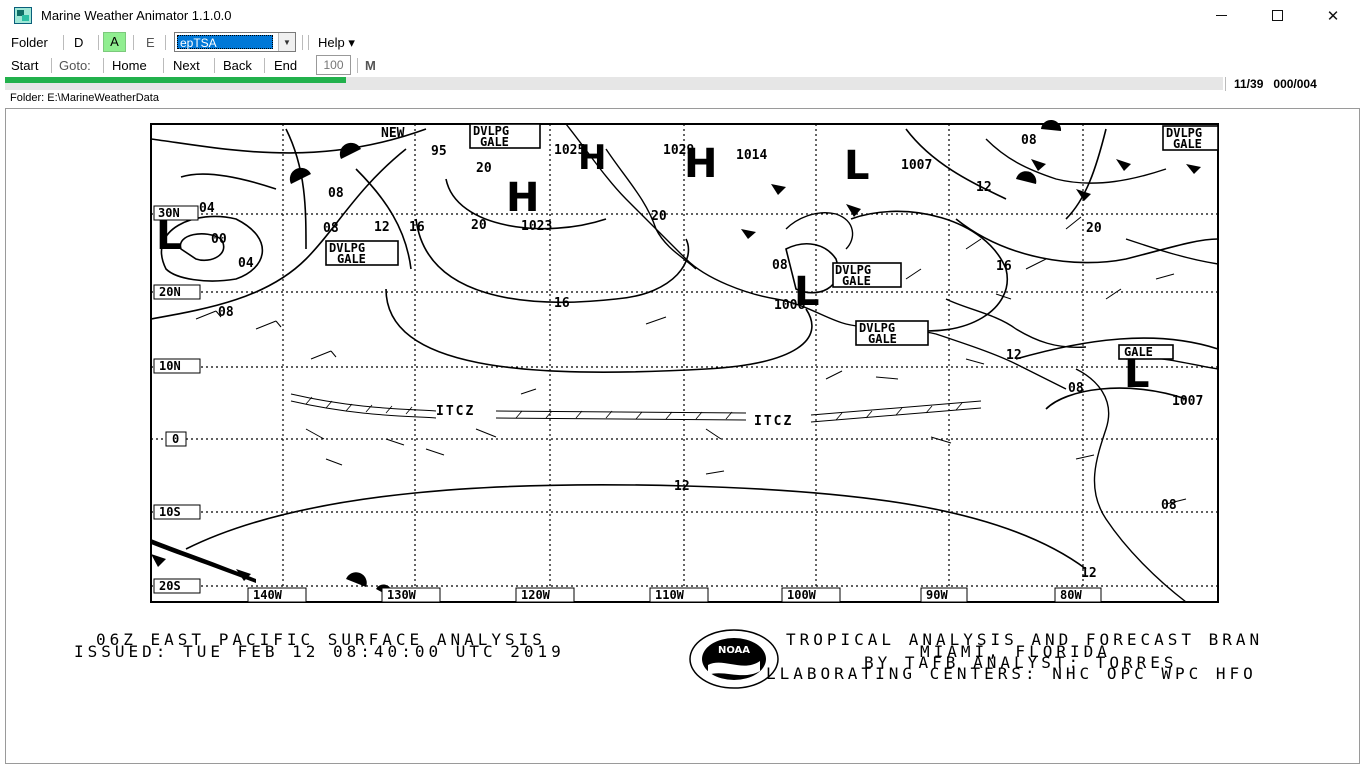  I want to click on frame-progress-bar, so click(614, 83).